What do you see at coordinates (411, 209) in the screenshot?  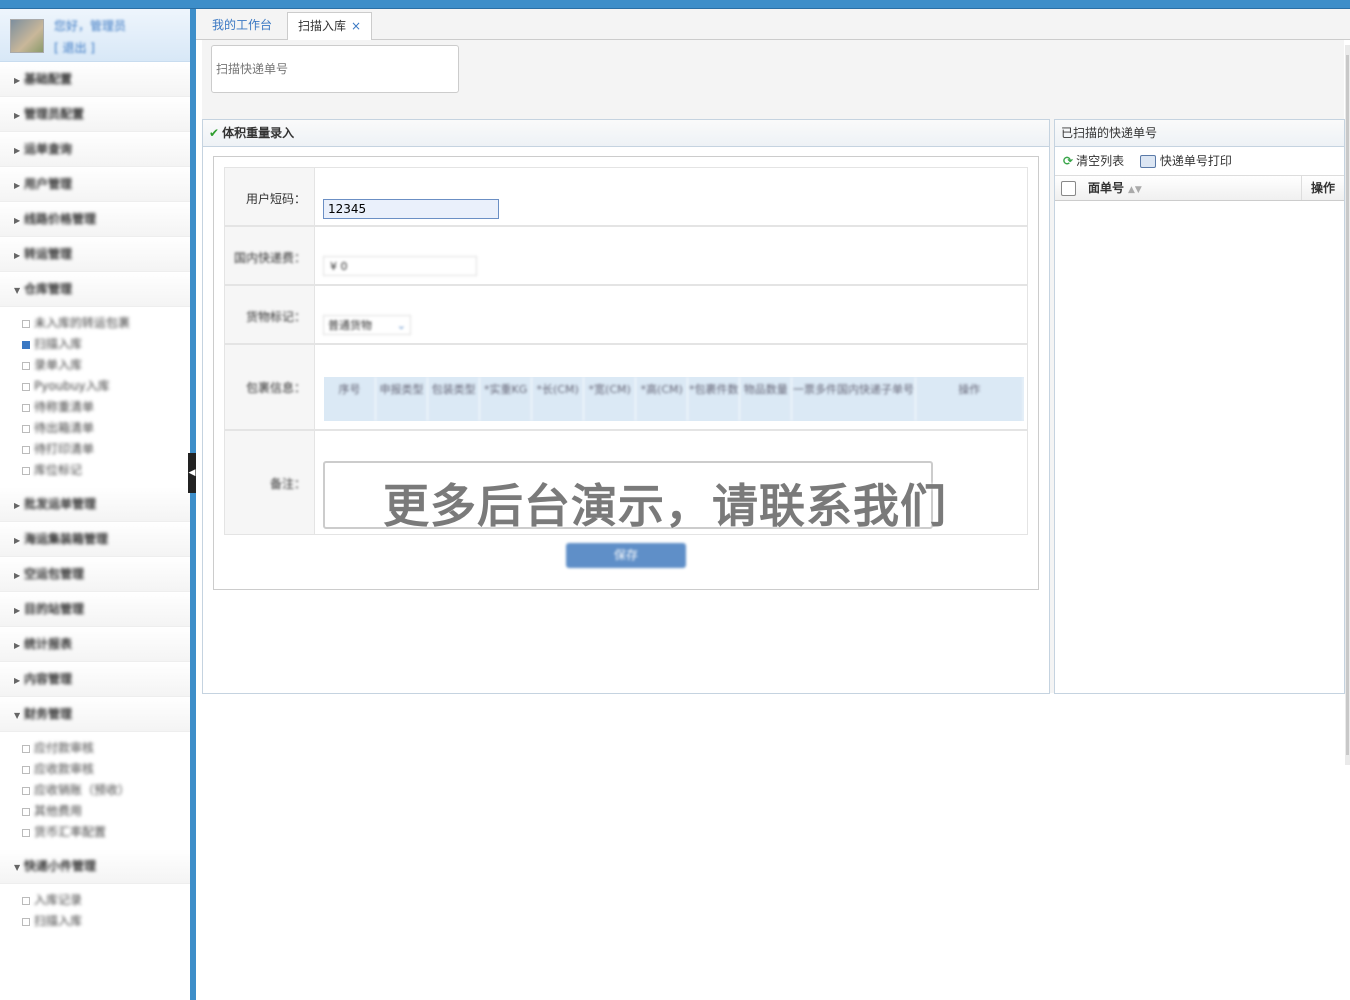 I see `user-code-input` at bounding box center [411, 209].